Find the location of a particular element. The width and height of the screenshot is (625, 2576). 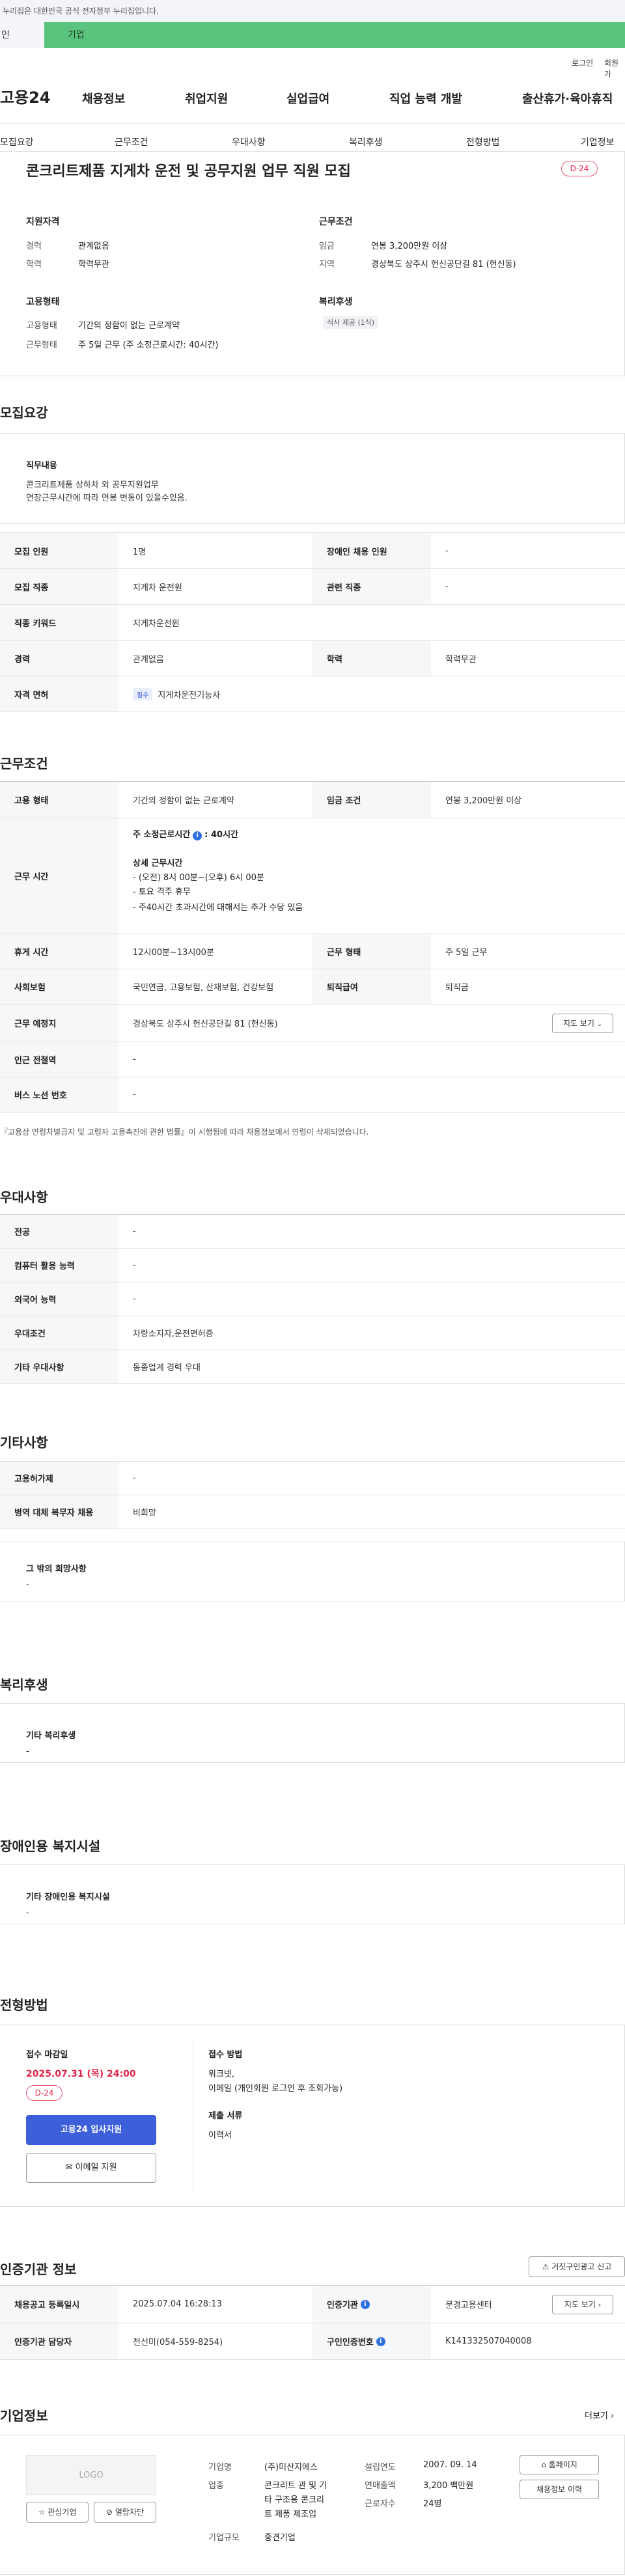

duty-line-1: 콘크리트제품 상하차 외 공무지원업무 is located at coordinates (92, 485).